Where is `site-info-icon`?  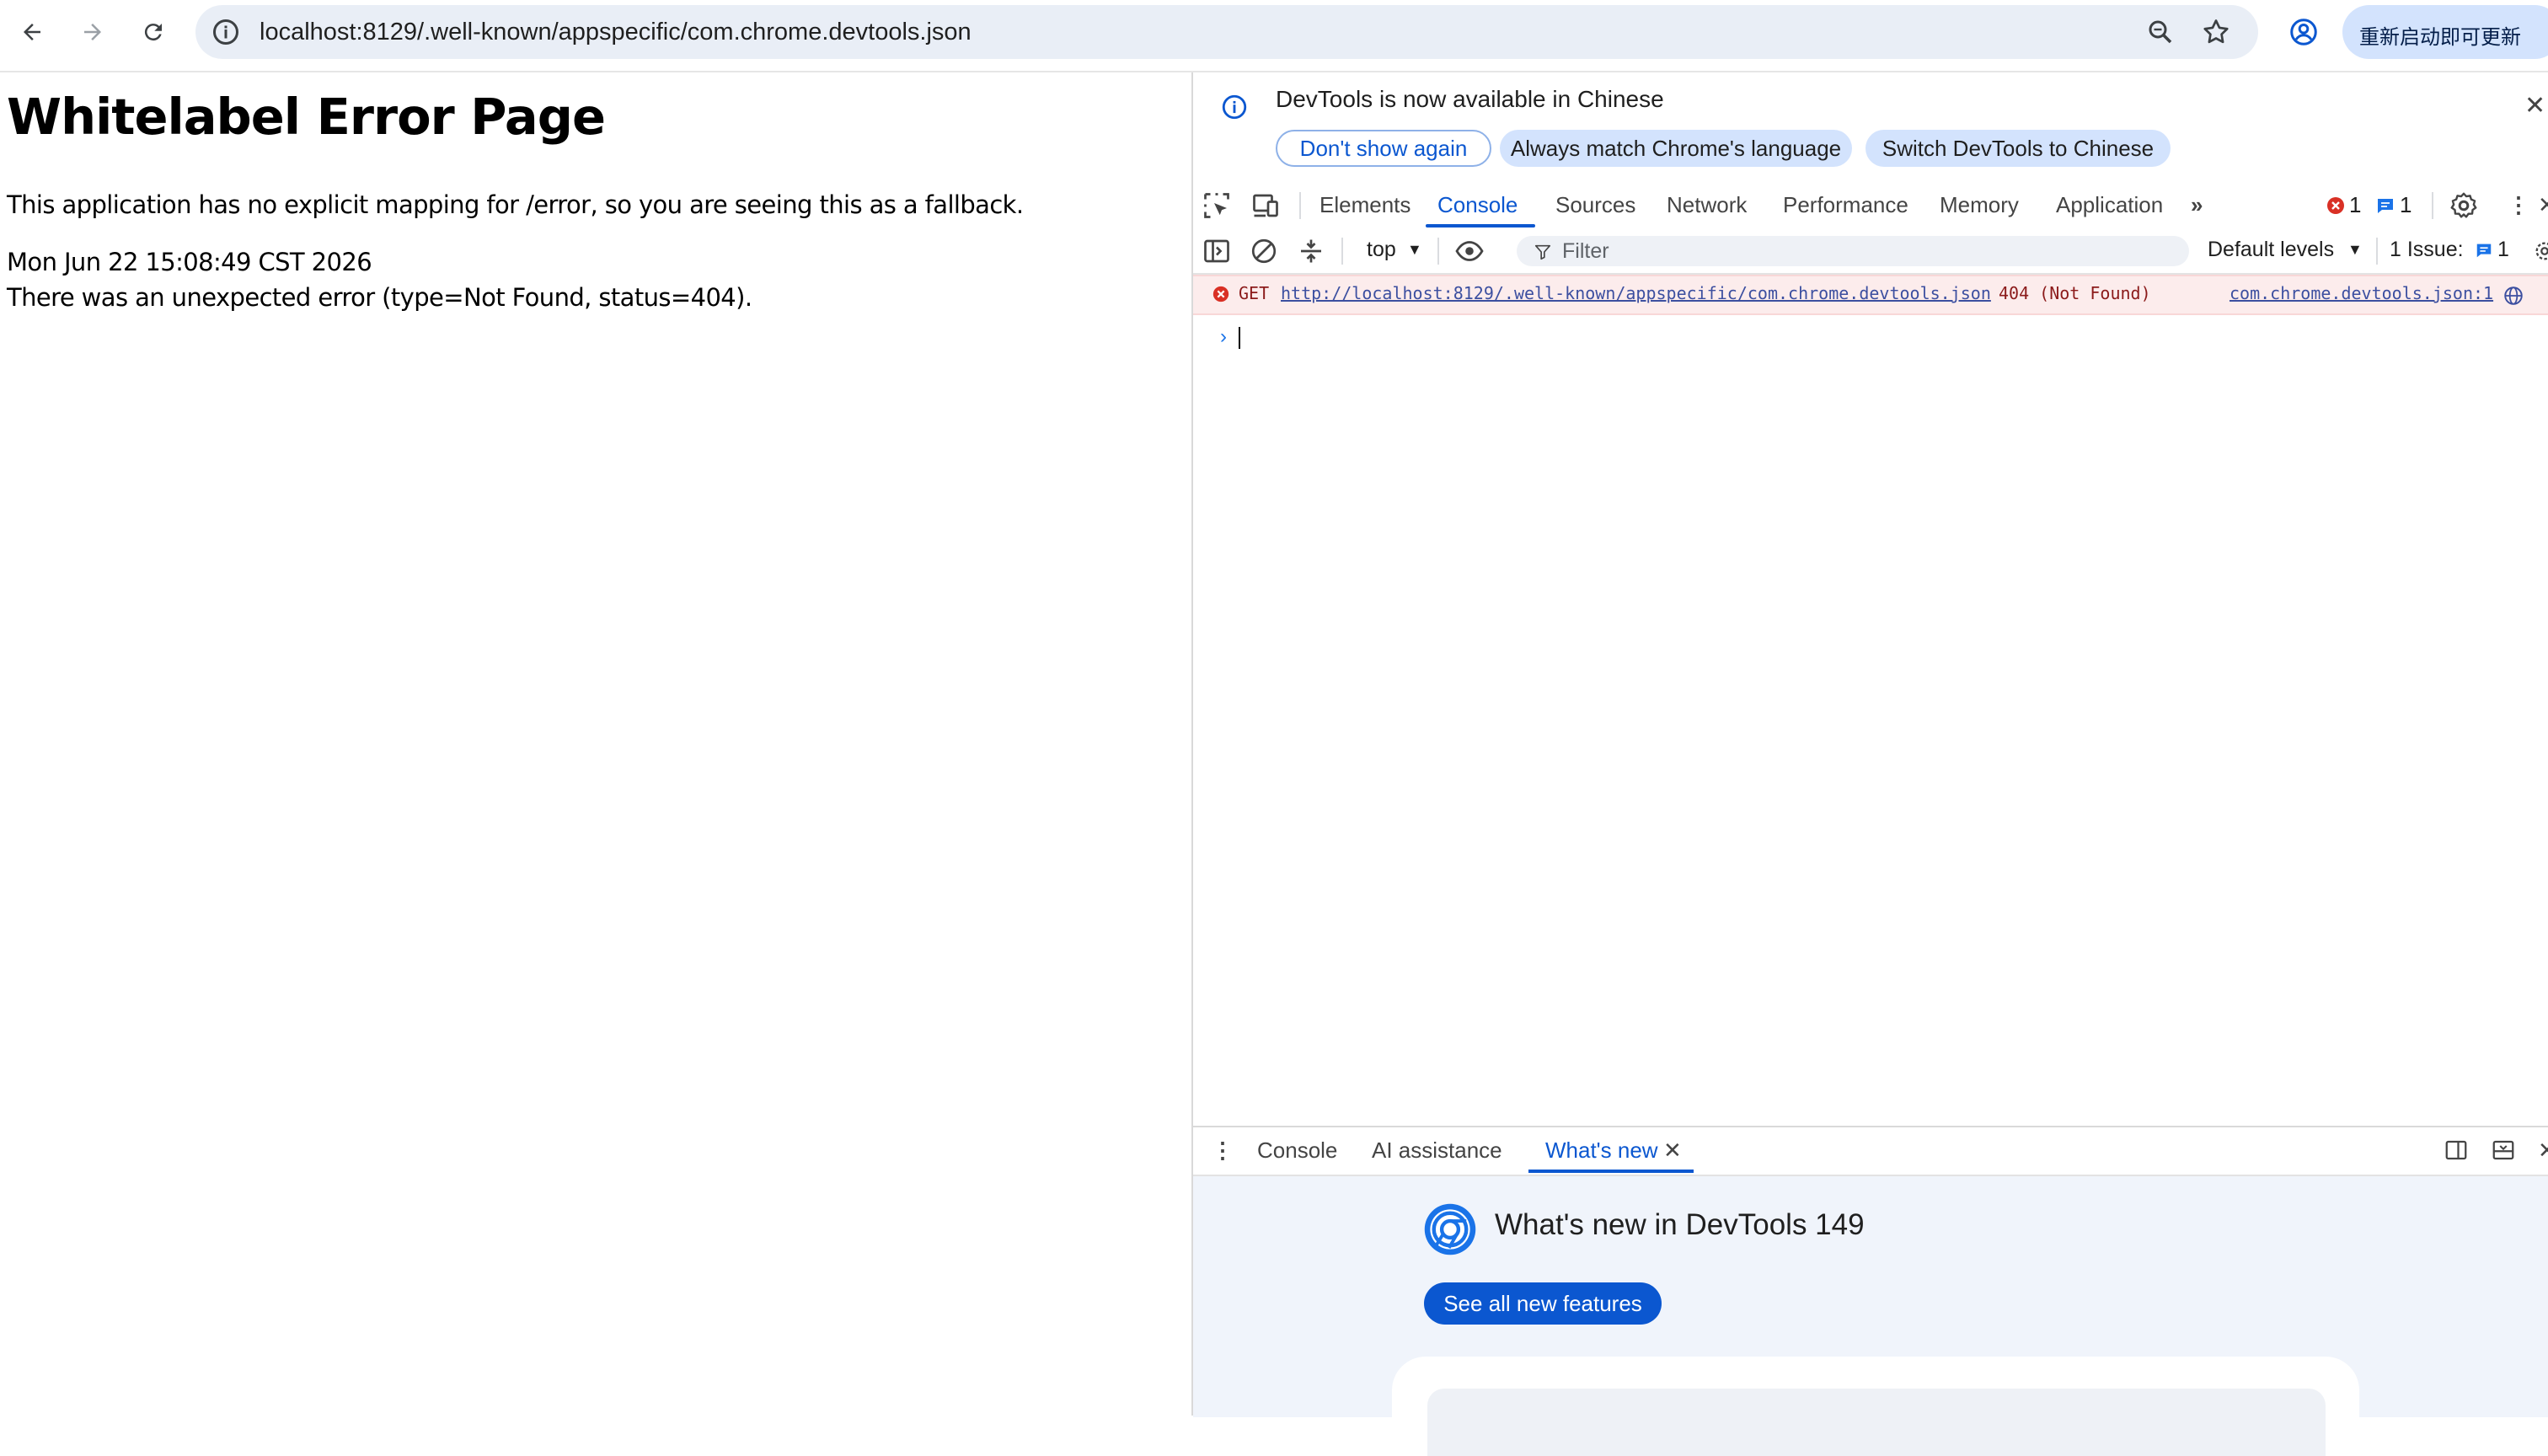
site-info-icon is located at coordinates (226, 32).